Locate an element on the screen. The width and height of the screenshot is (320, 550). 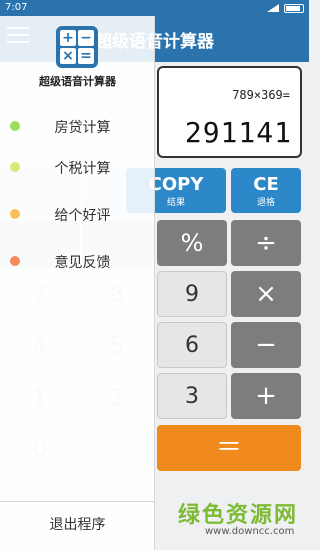
exit-button: 退出程序 is located at coordinates (77, 524).